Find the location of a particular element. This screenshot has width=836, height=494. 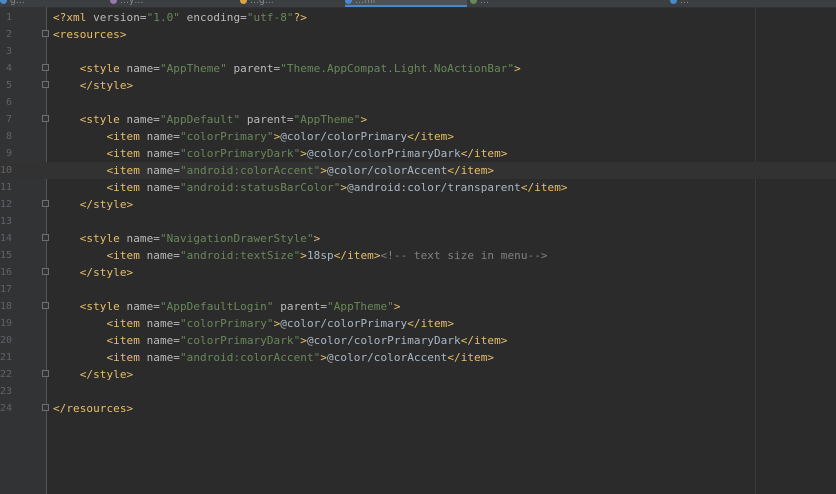

code-text: </style> is located at coordinates (93, 374).